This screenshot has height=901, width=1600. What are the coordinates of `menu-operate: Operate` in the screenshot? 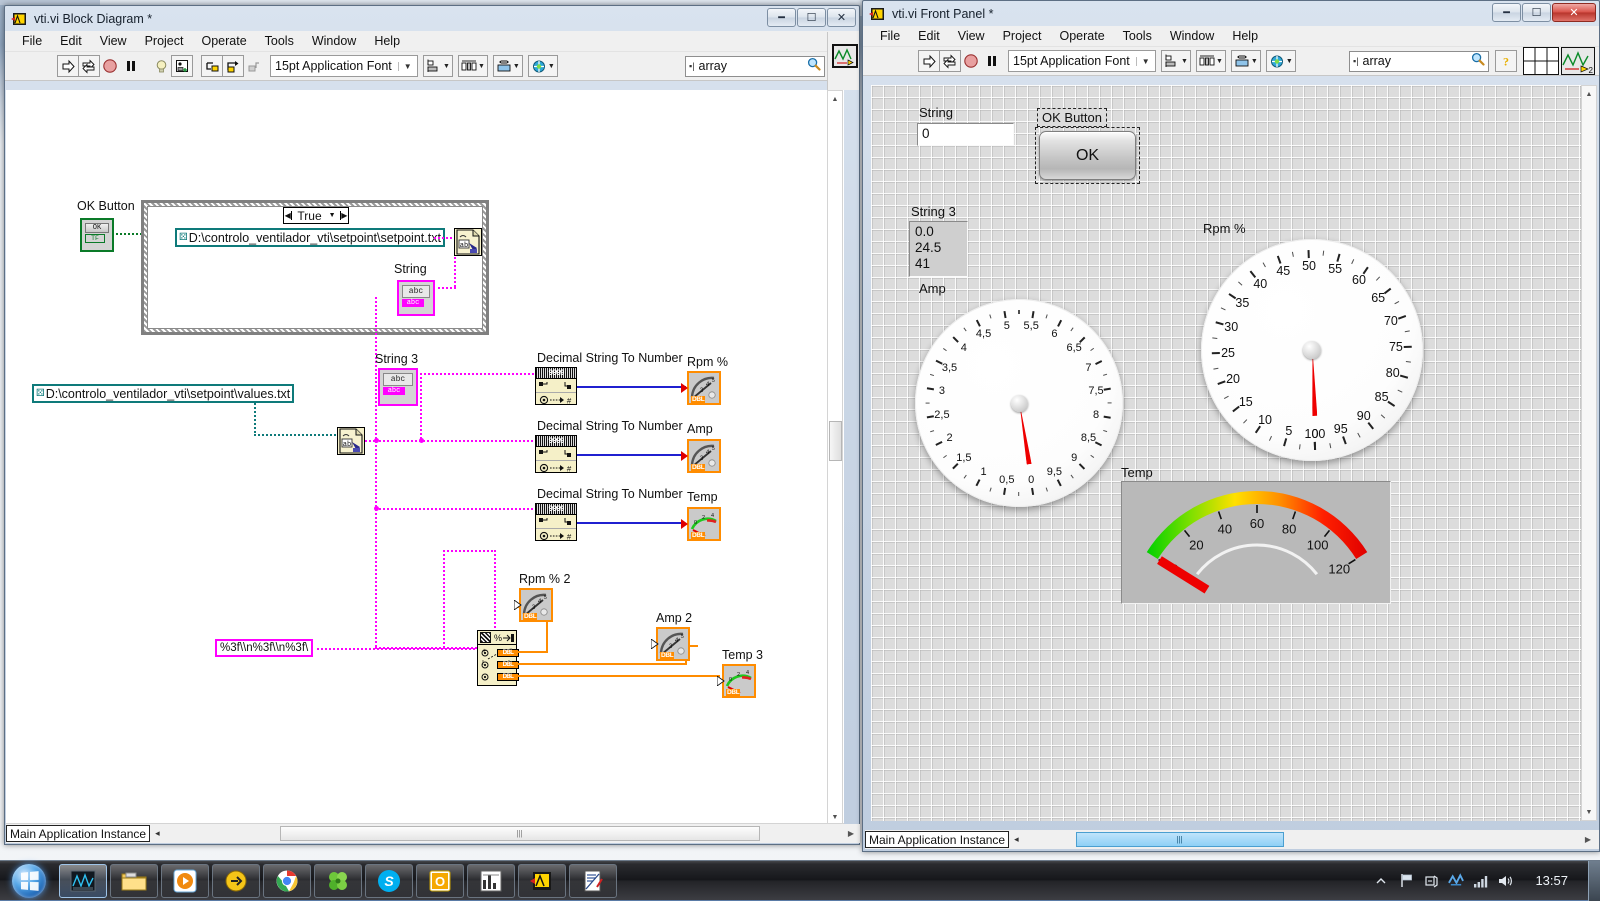 It's located at (223, 41).